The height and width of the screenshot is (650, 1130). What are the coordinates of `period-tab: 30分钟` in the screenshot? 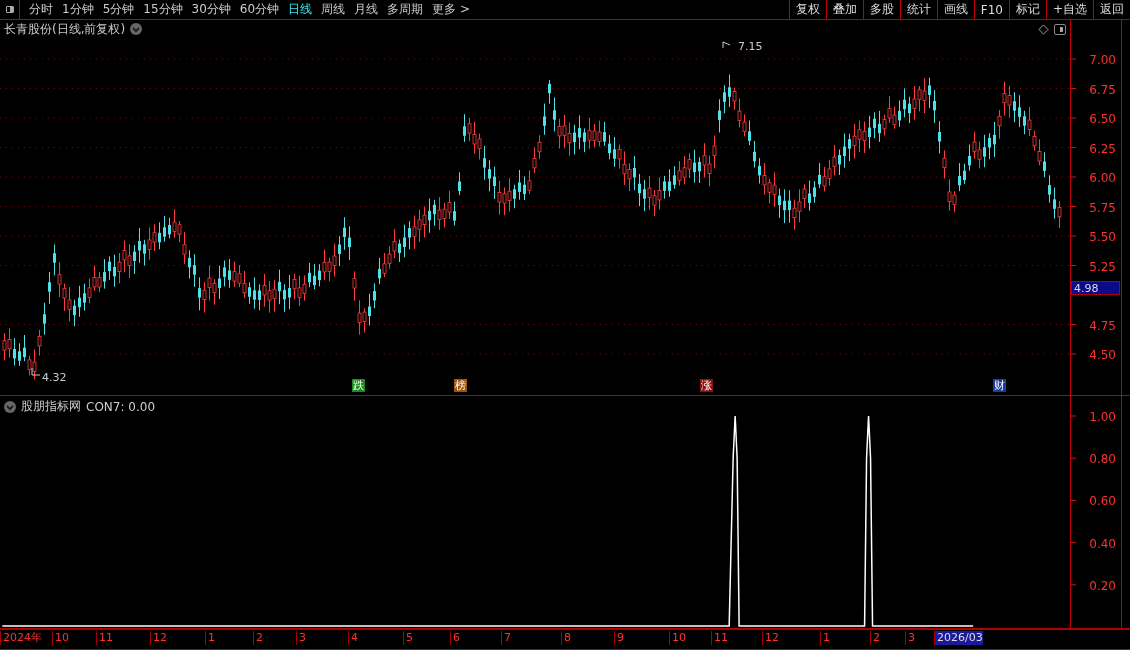 It's located at (211, 9).